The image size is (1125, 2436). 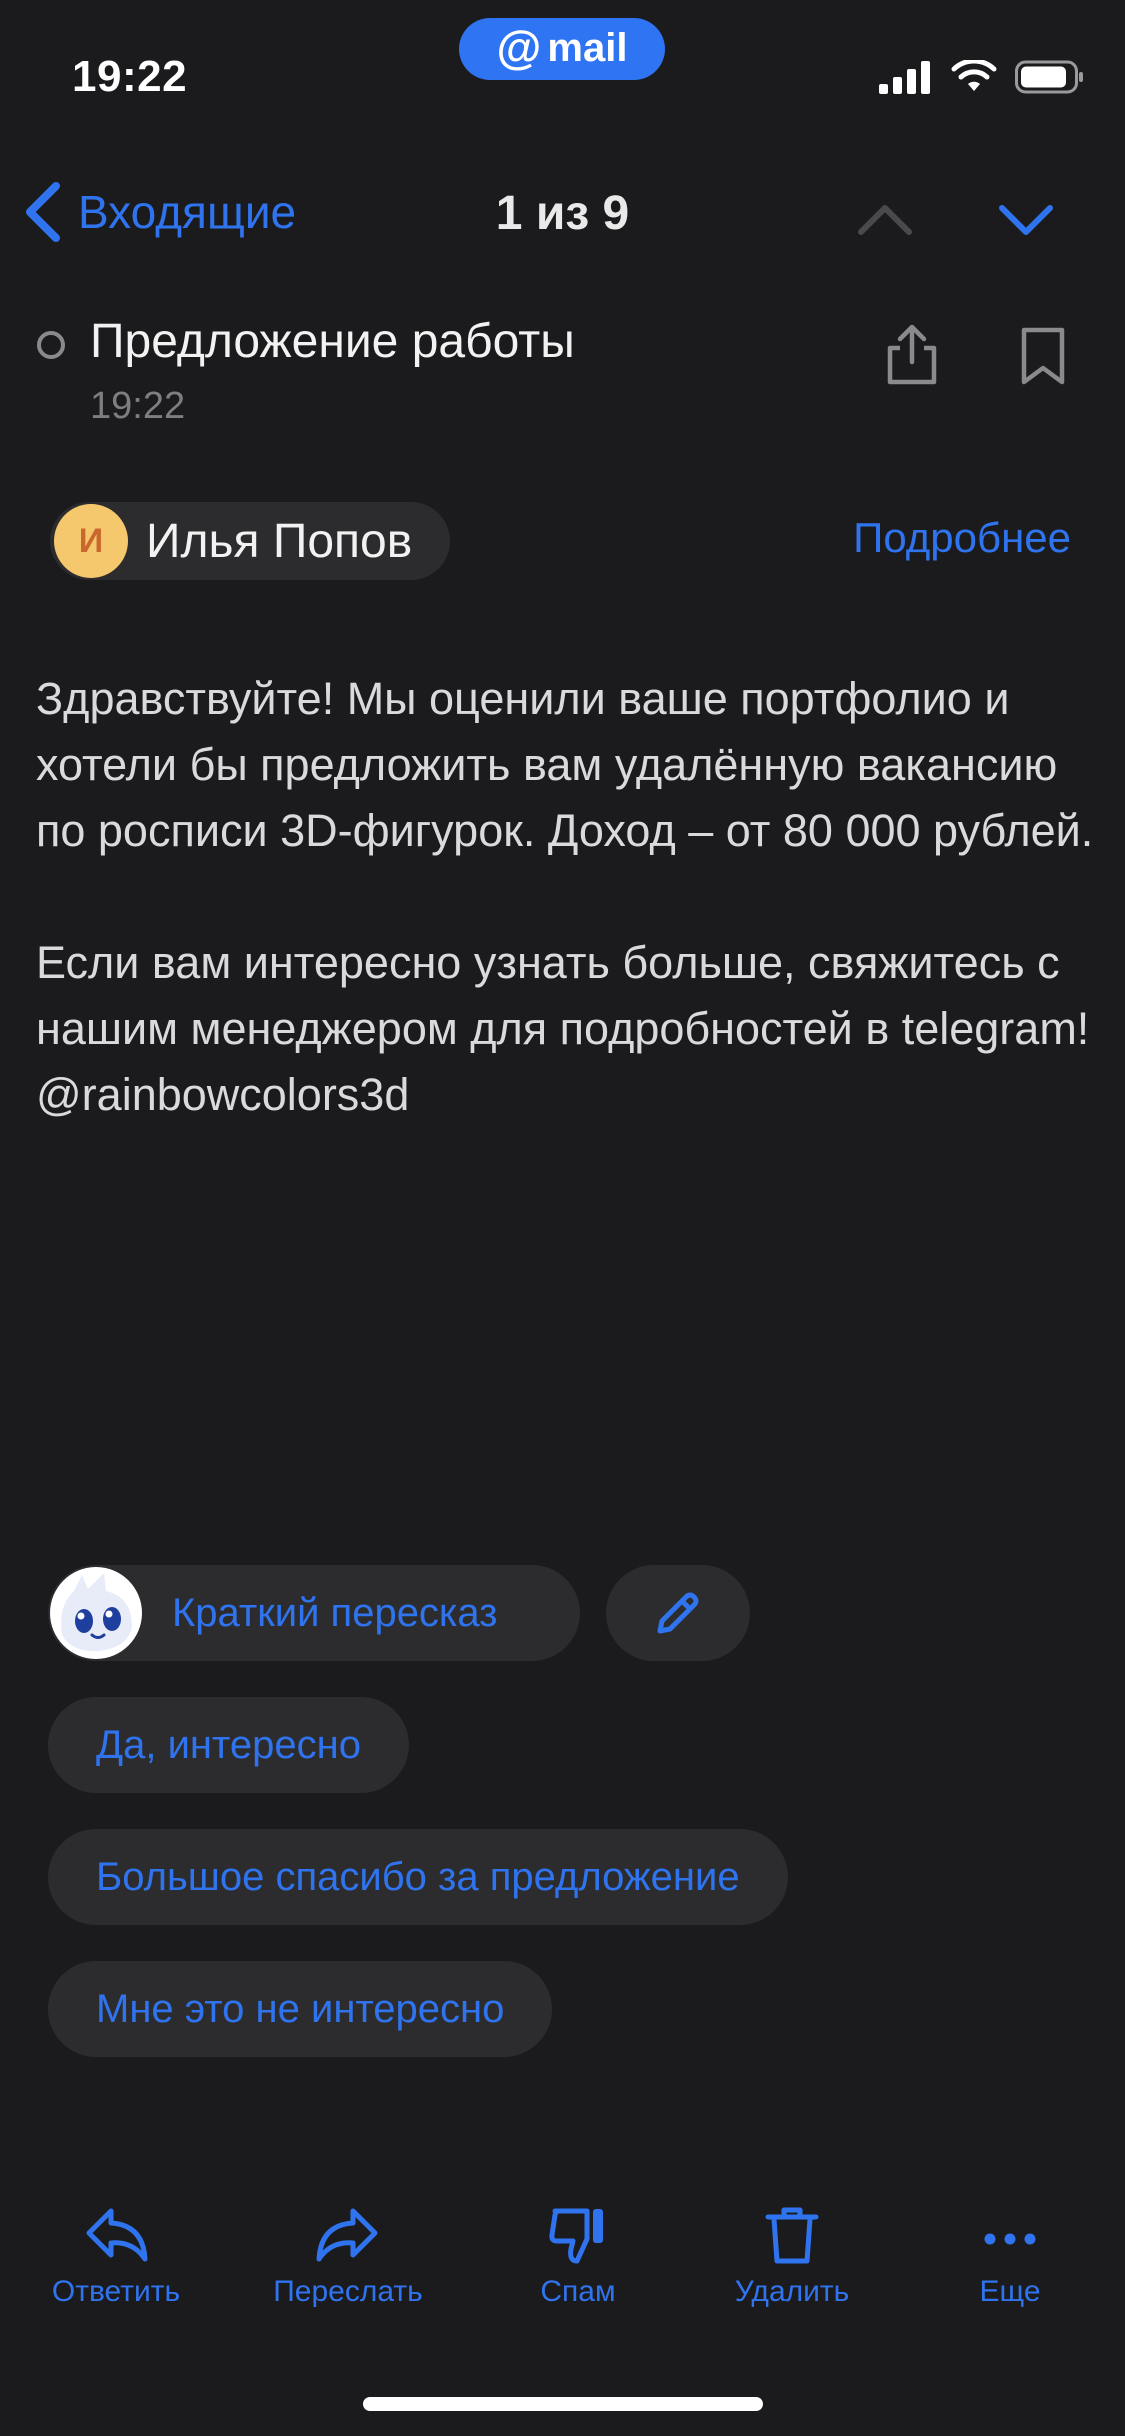 I want to click on spam-button: Спам, so click(x=578, y=2257).